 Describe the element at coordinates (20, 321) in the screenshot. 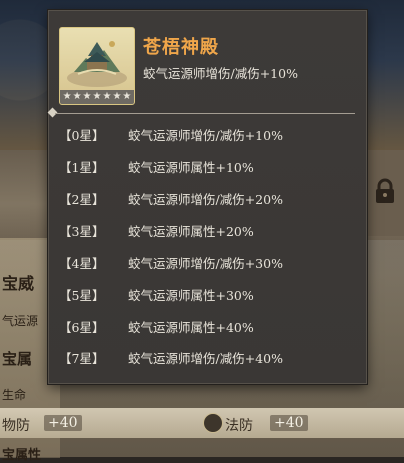

I see `bg-label-qiyunyuan: 气运源` at that location.